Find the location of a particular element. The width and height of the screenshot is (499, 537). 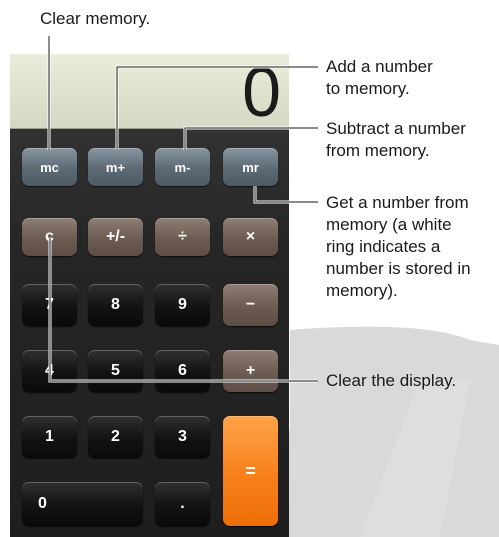

display: 0 is located at coordinates (149, 92).